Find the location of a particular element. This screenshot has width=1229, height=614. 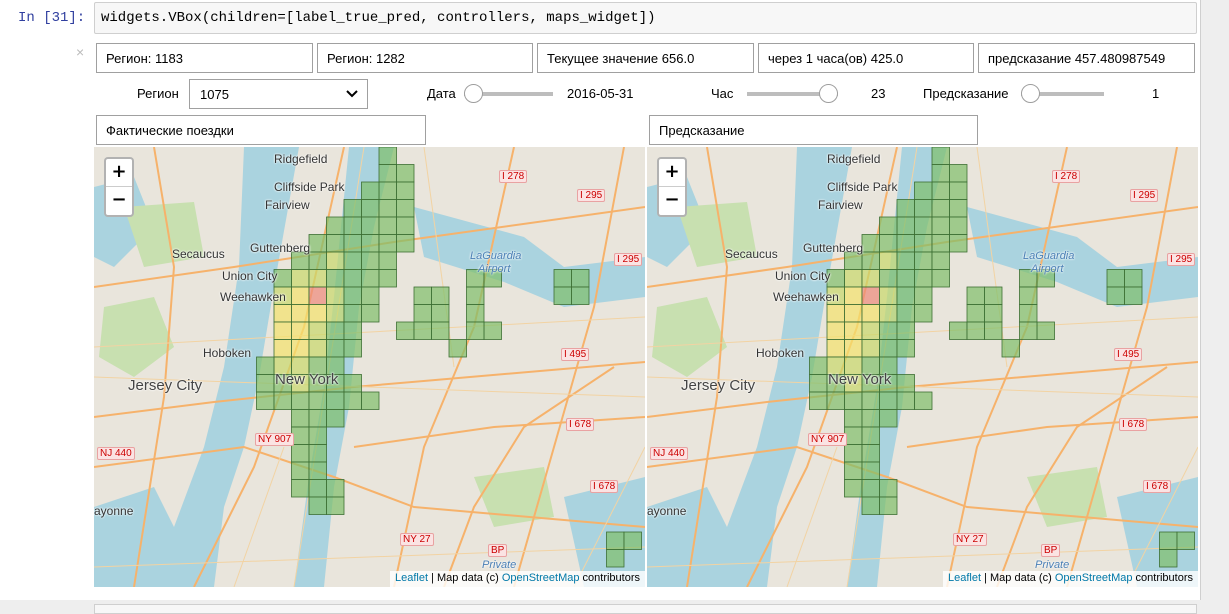

next-cell-input is located at coordinates (645, 609).